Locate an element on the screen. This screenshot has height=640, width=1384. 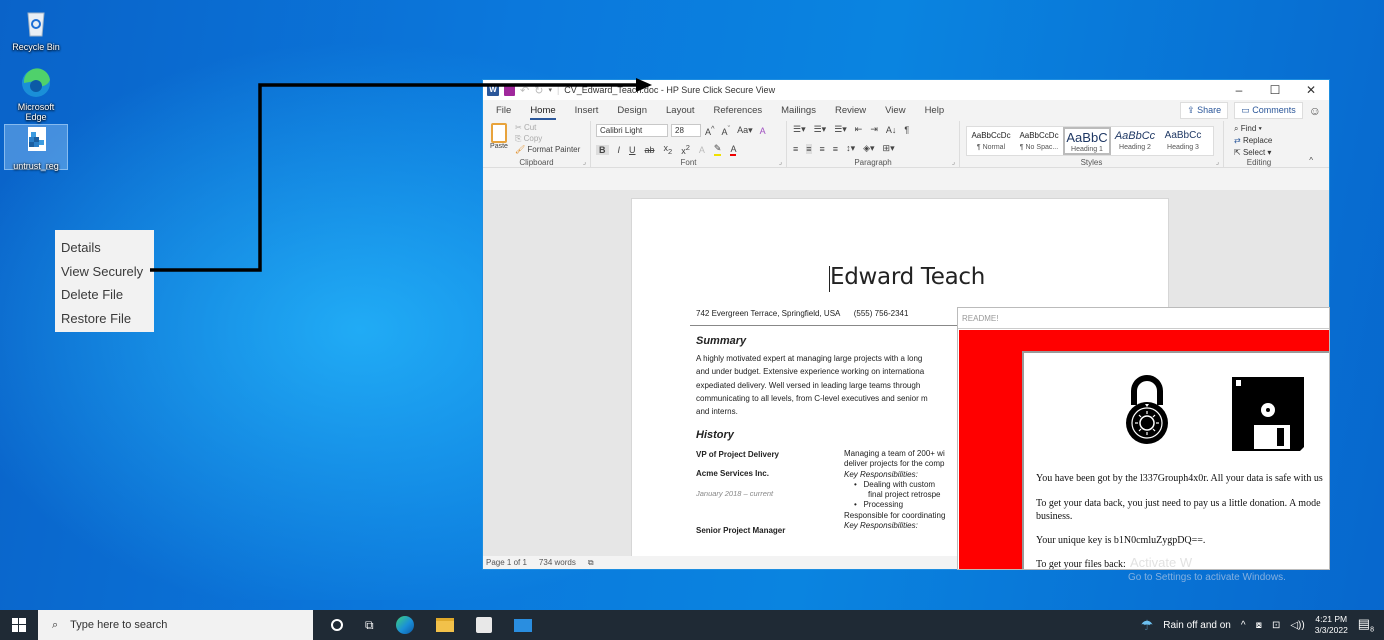
align-left-icon: ≡ is located at coordinates (795, 149).